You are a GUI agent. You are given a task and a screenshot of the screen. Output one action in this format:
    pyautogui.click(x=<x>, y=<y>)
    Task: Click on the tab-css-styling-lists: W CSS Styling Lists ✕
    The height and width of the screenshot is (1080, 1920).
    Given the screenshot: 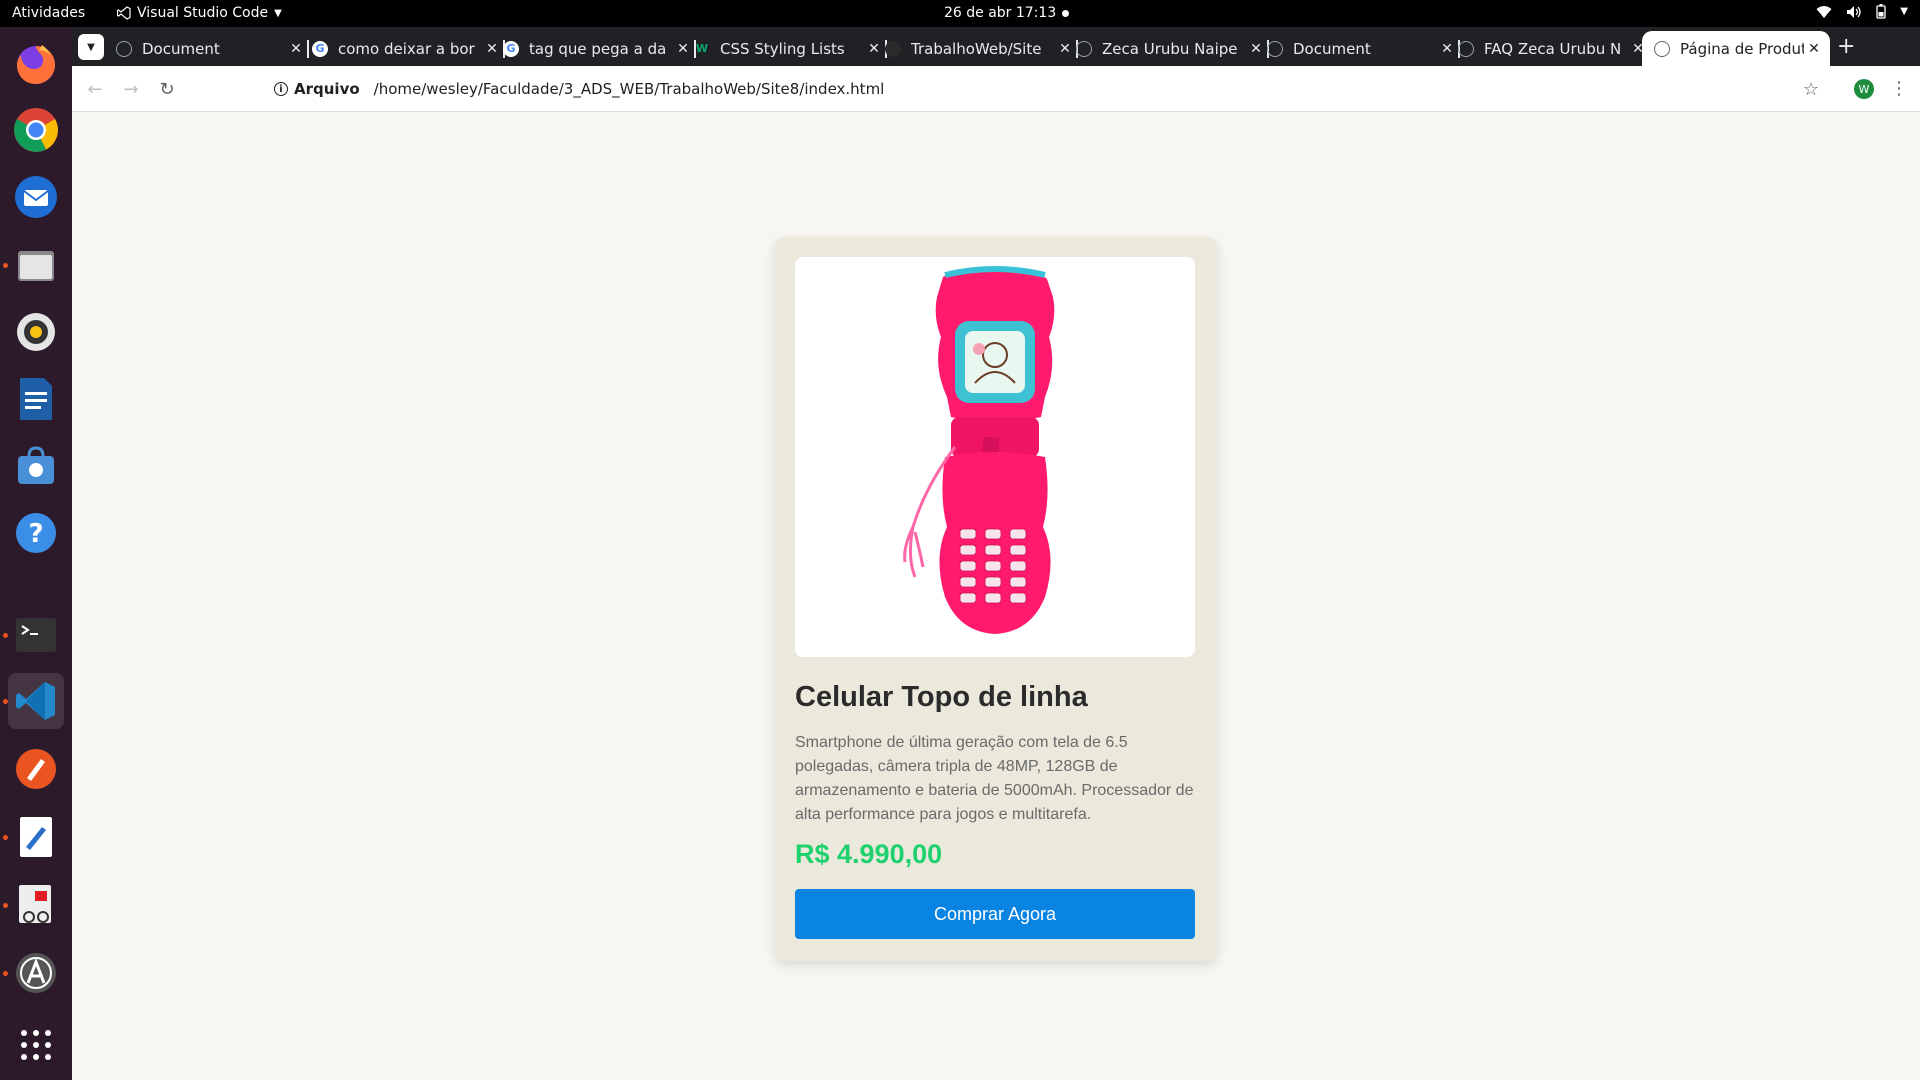 What is the action you would take?
    pyautogui.click(x=790, y=48)
    